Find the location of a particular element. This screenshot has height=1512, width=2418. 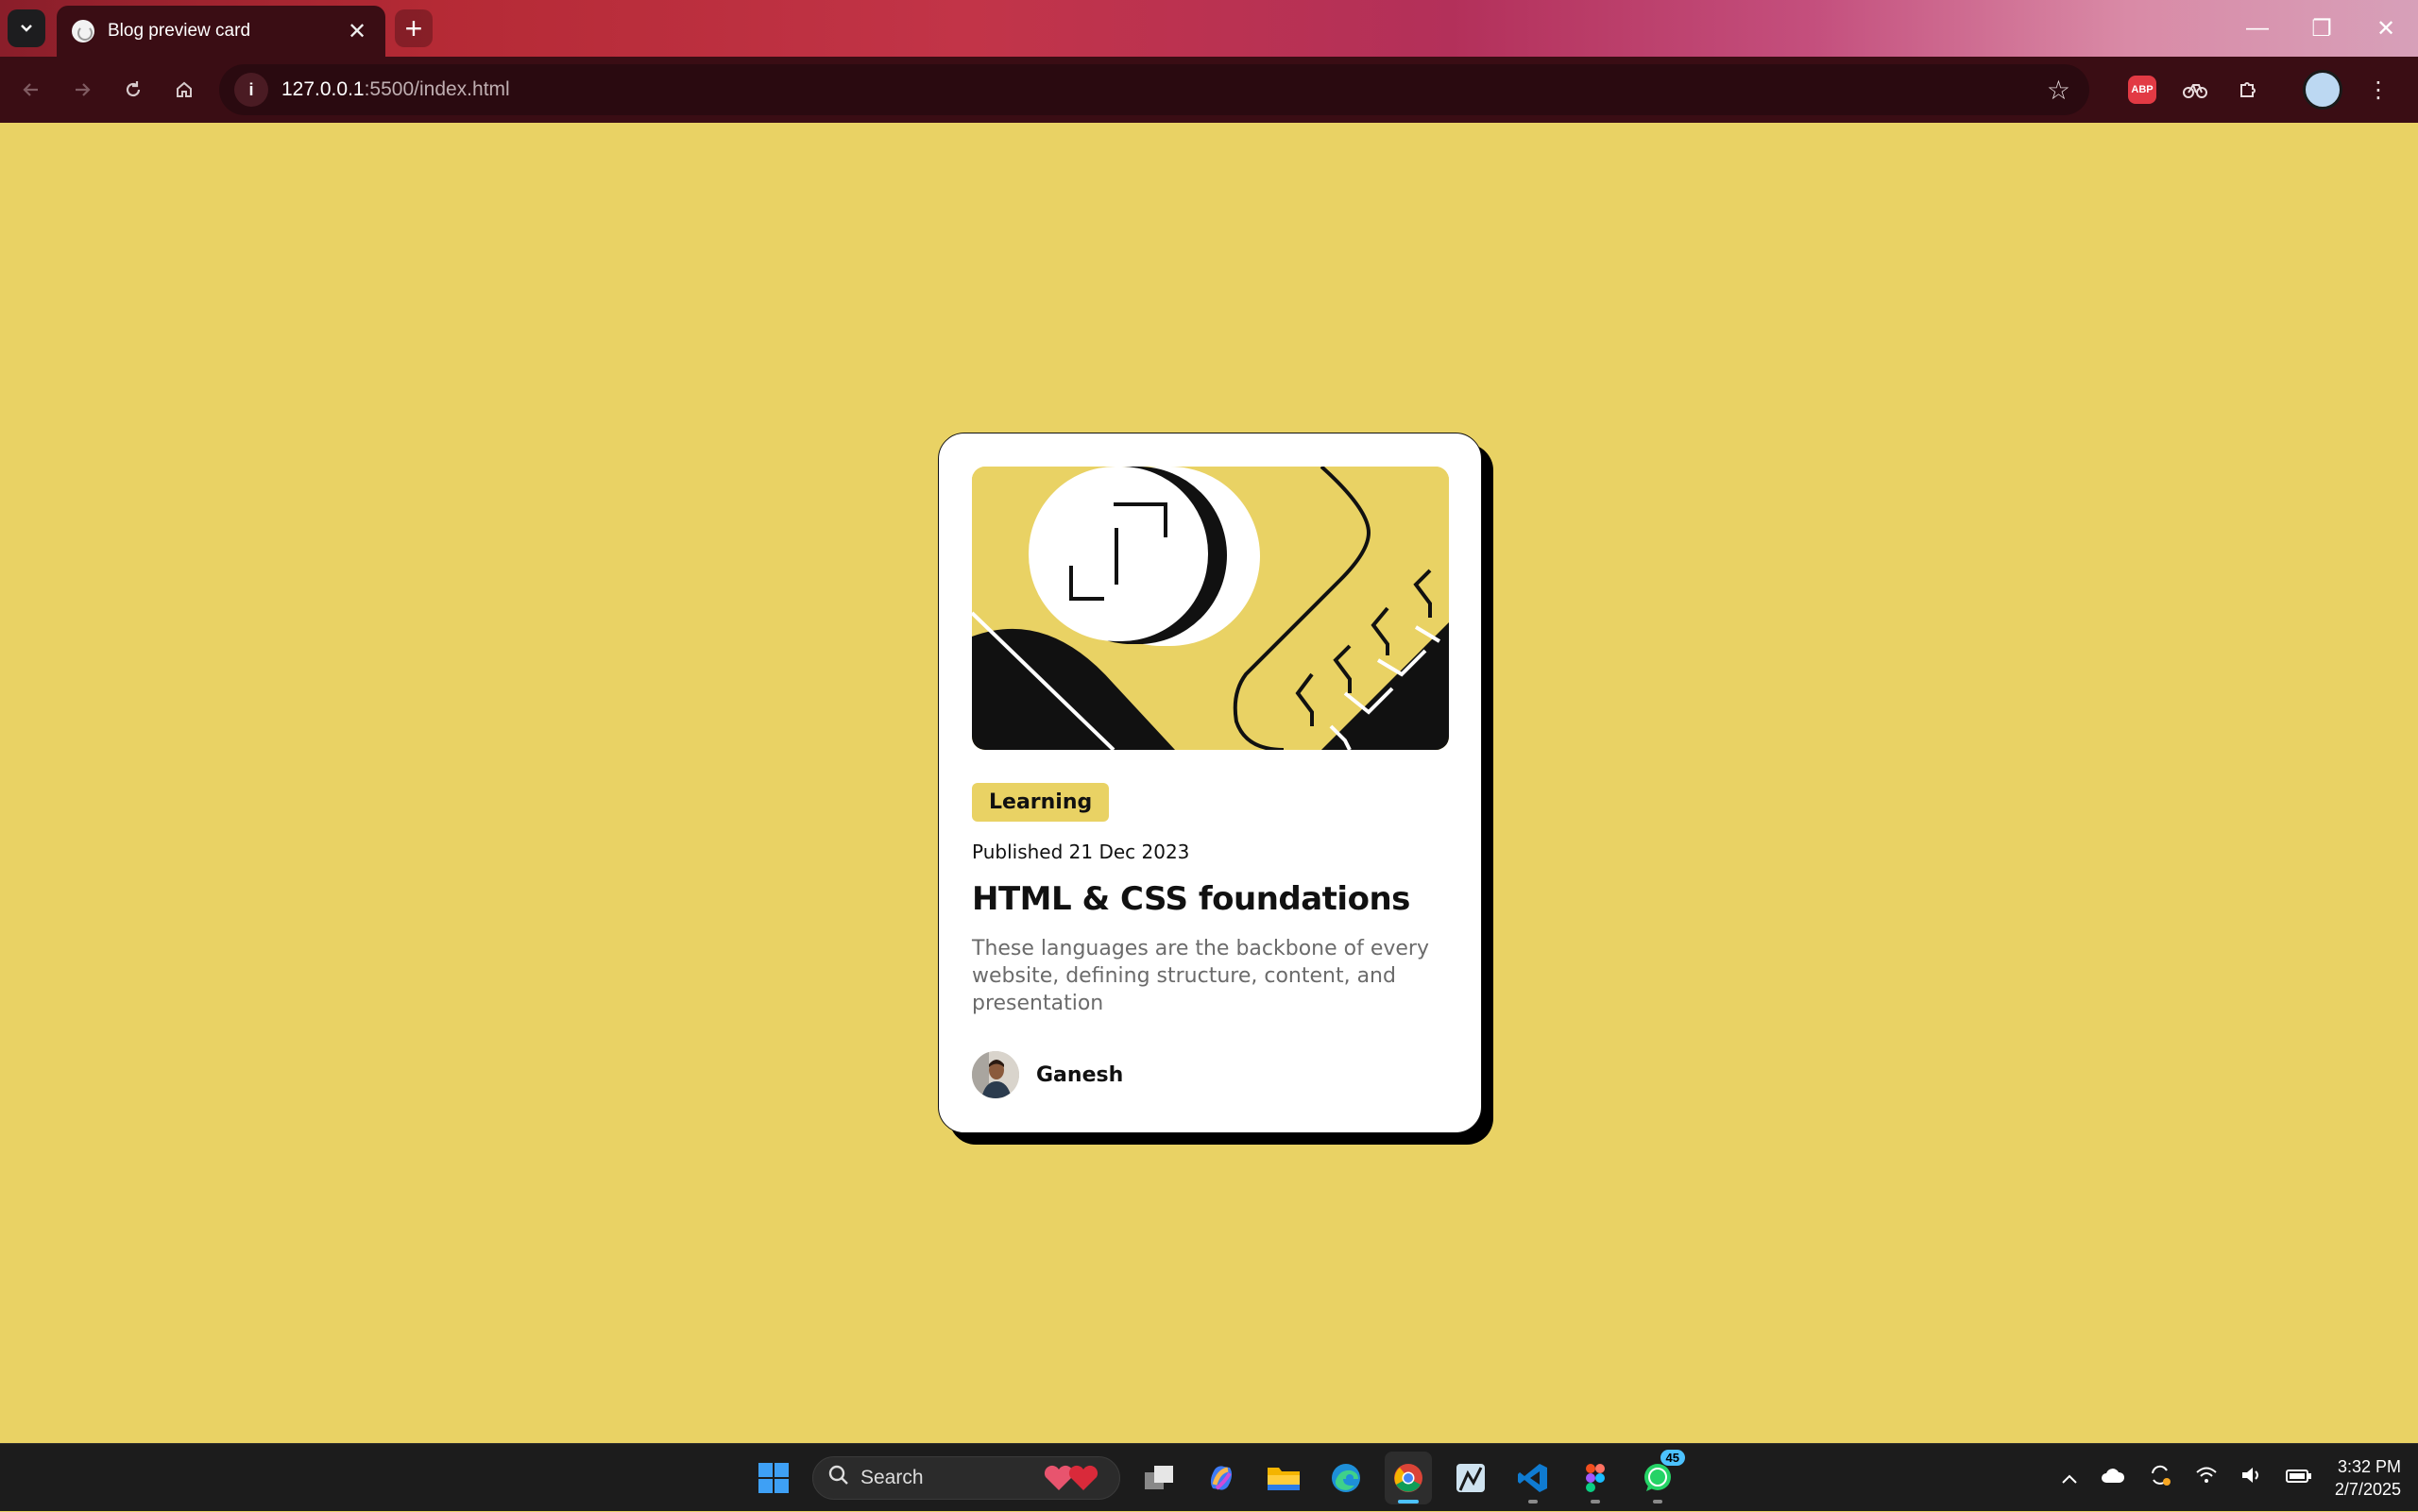

figma-icon is located at coordinates (1595, 1478).